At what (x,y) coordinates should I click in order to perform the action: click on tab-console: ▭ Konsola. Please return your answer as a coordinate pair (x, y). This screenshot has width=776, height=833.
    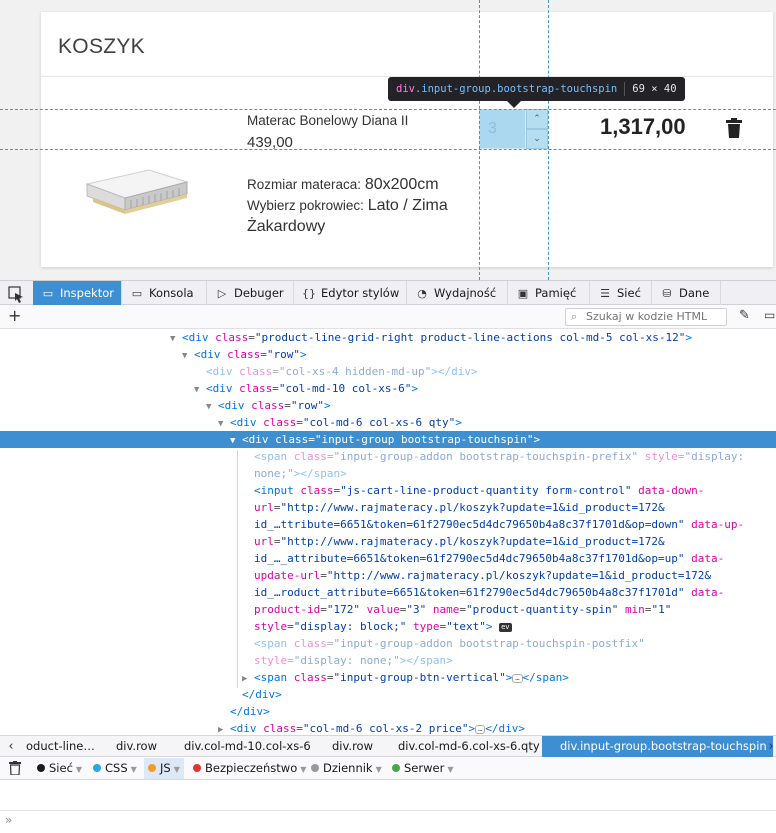
    Looking at the image, I should click on (164, 293).